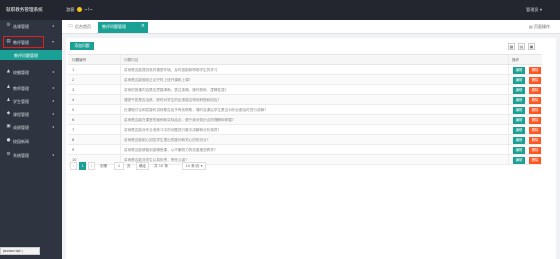 The height and width of the screenshot is (259, 560). I want to click on tab-label: 后台首页, so click(83, 26).